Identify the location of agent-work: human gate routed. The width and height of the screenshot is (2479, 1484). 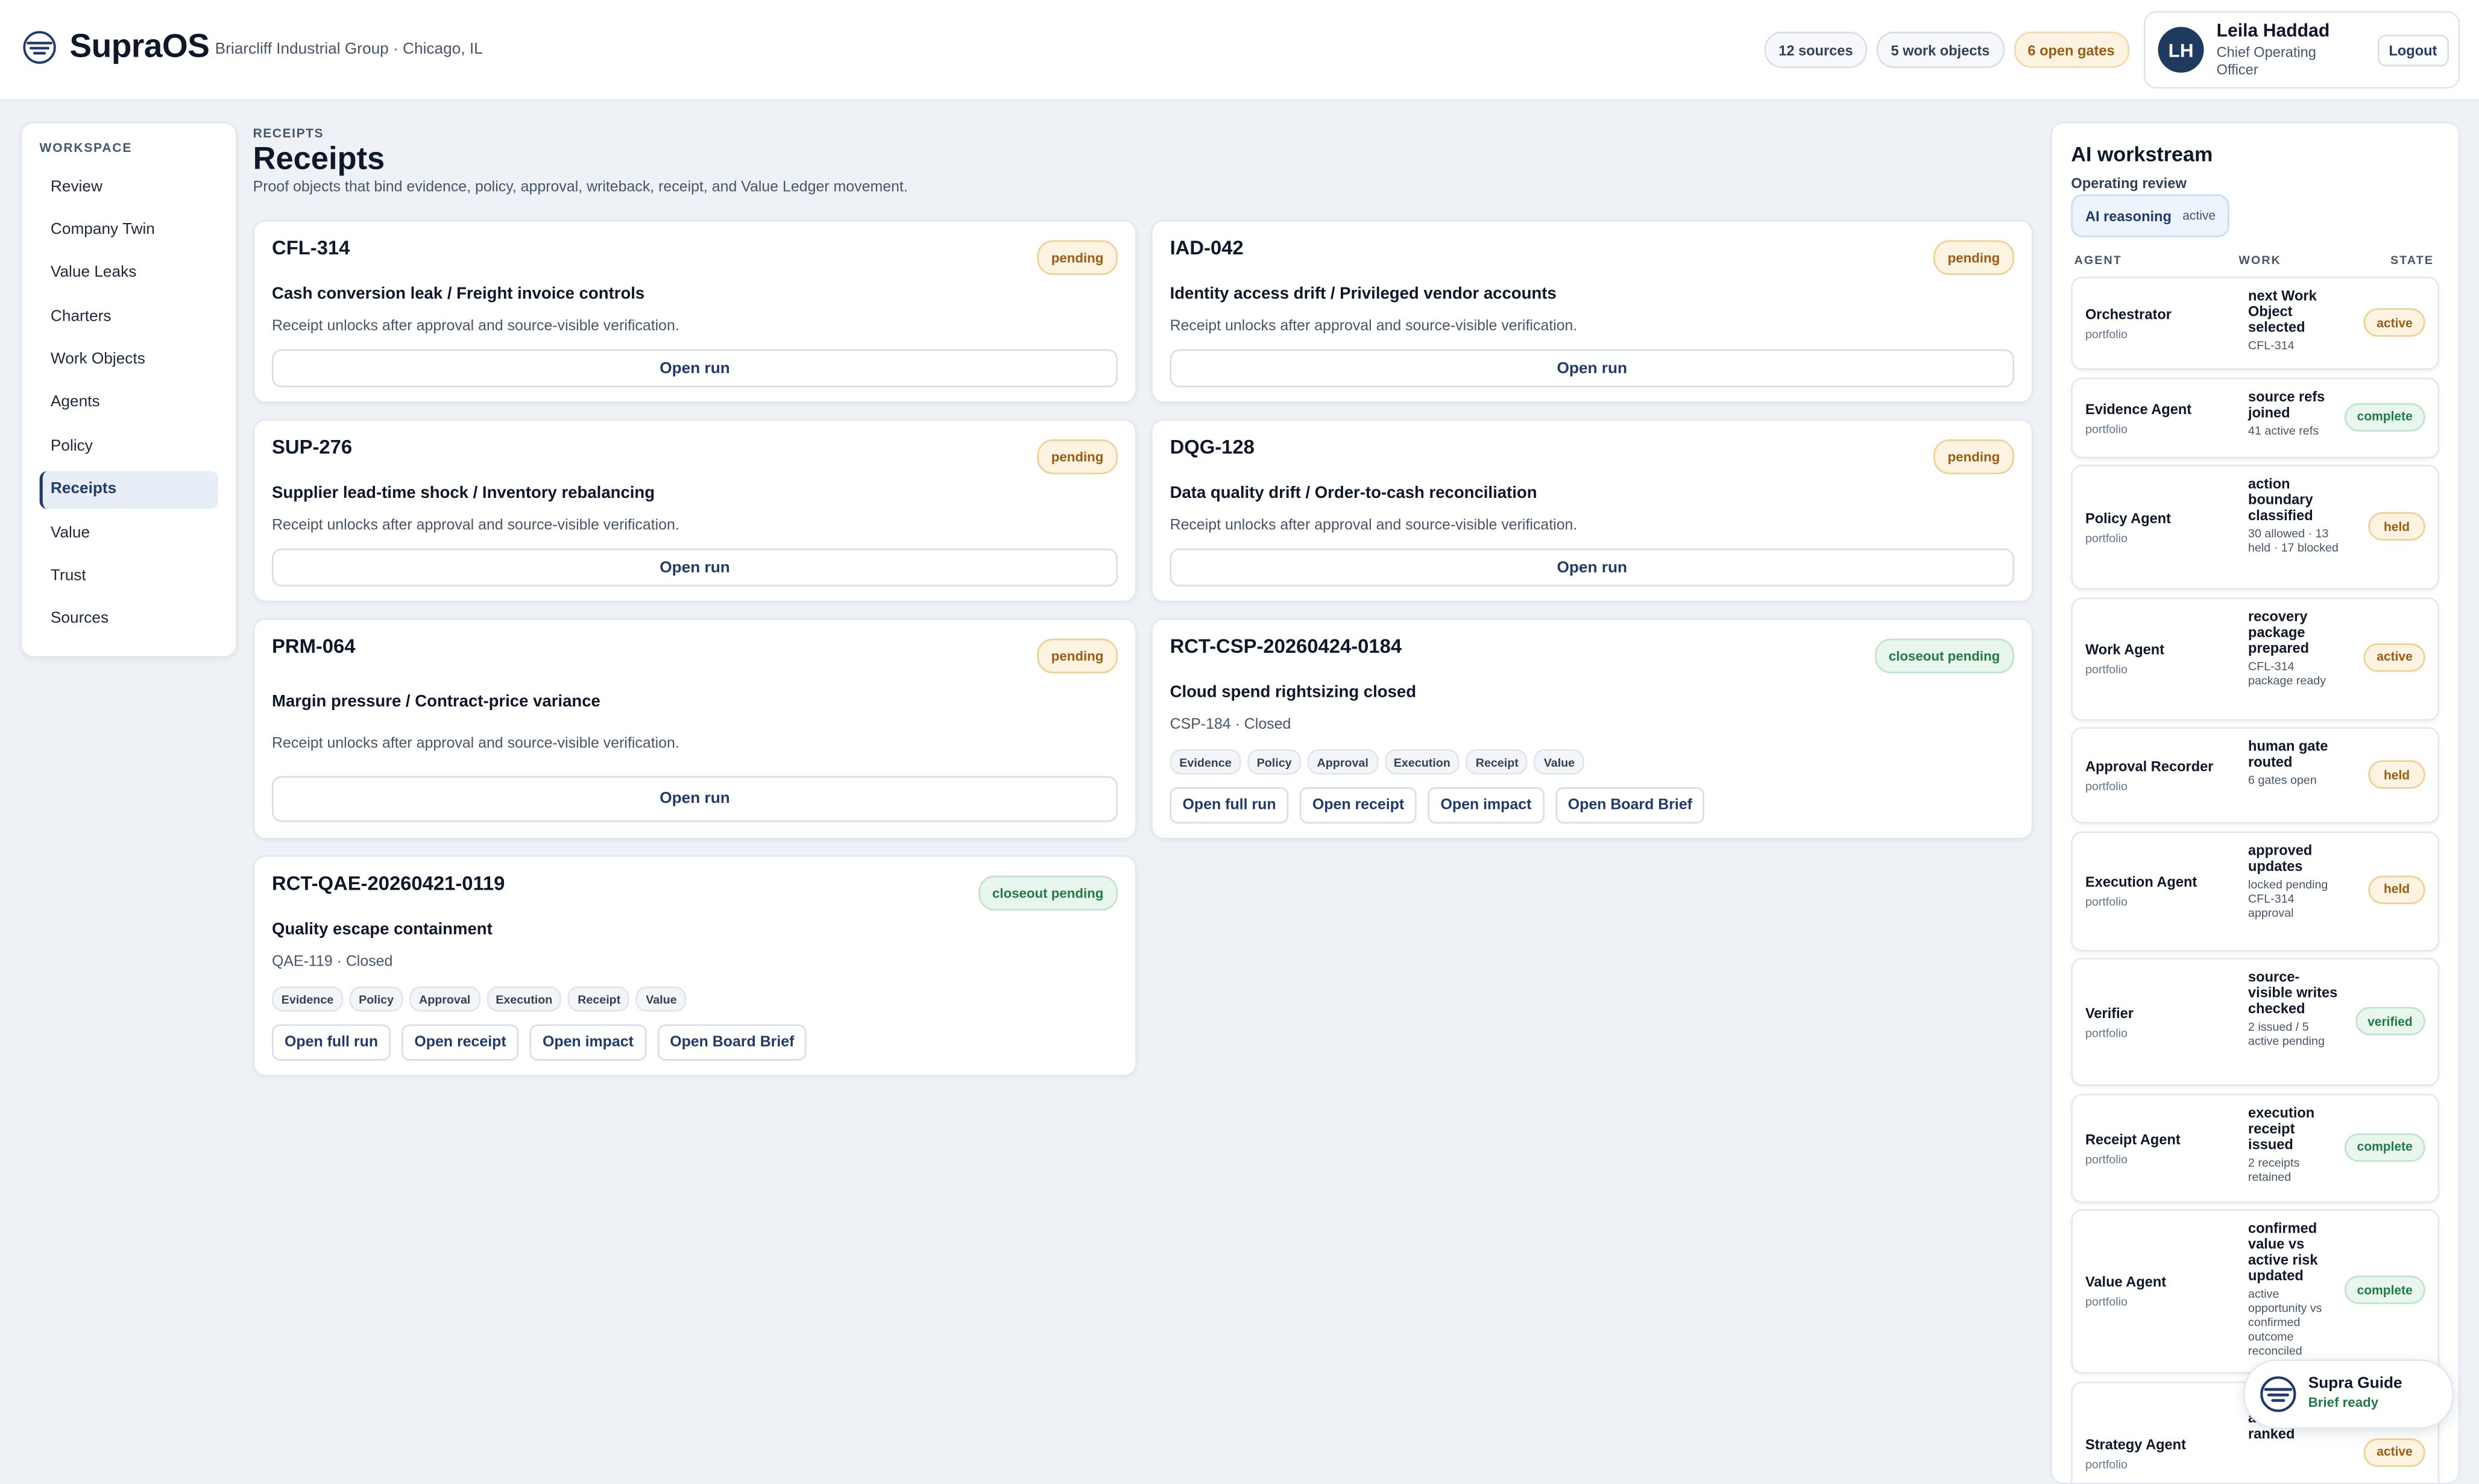
(2288, 754).